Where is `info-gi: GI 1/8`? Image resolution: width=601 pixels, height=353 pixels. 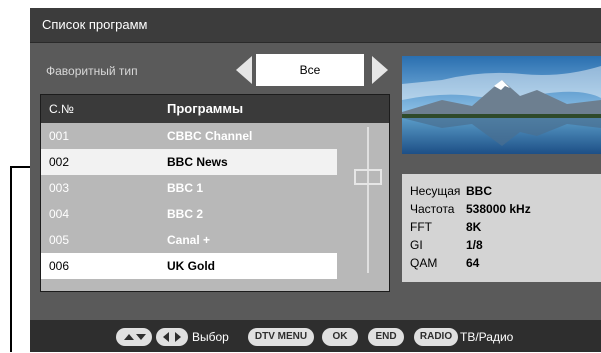 info-gi: GI 1/8 is located at coordinates (446, 245).